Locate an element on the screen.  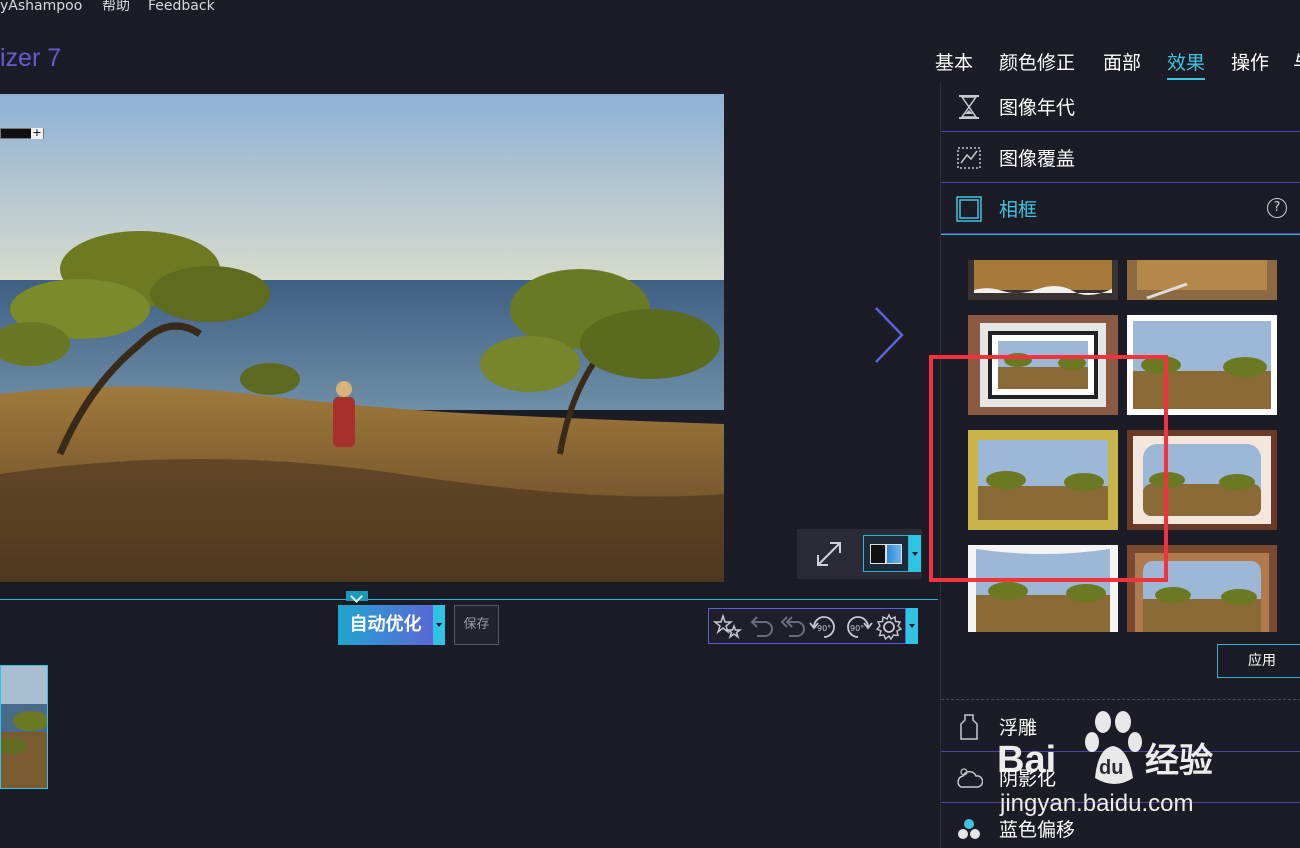
filmstrip-thumbnail is located at coordinates (24, 727).